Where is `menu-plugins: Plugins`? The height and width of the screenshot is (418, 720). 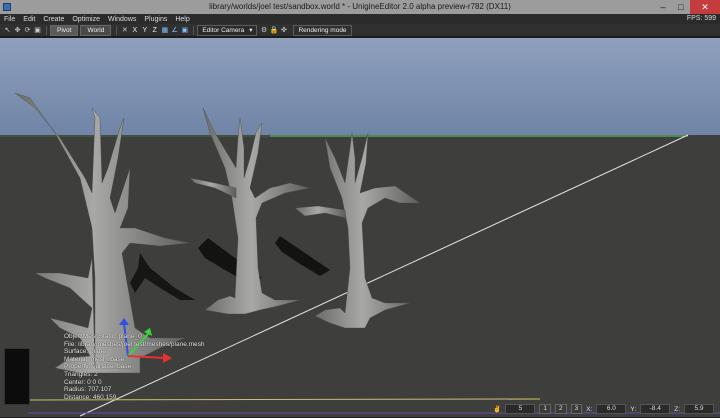
menu-plugins: Plugins is located at coordinates (155, 19).